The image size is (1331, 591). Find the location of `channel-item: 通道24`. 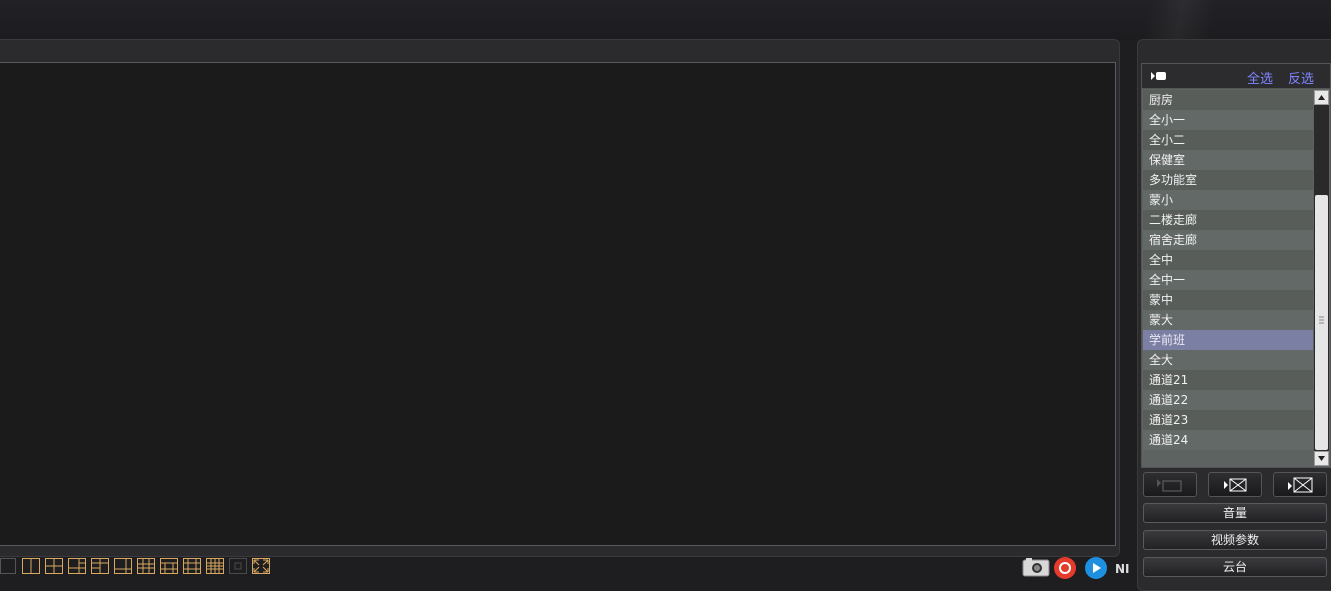

channel-item: 通道24 is located at coordinates (1228, 440).